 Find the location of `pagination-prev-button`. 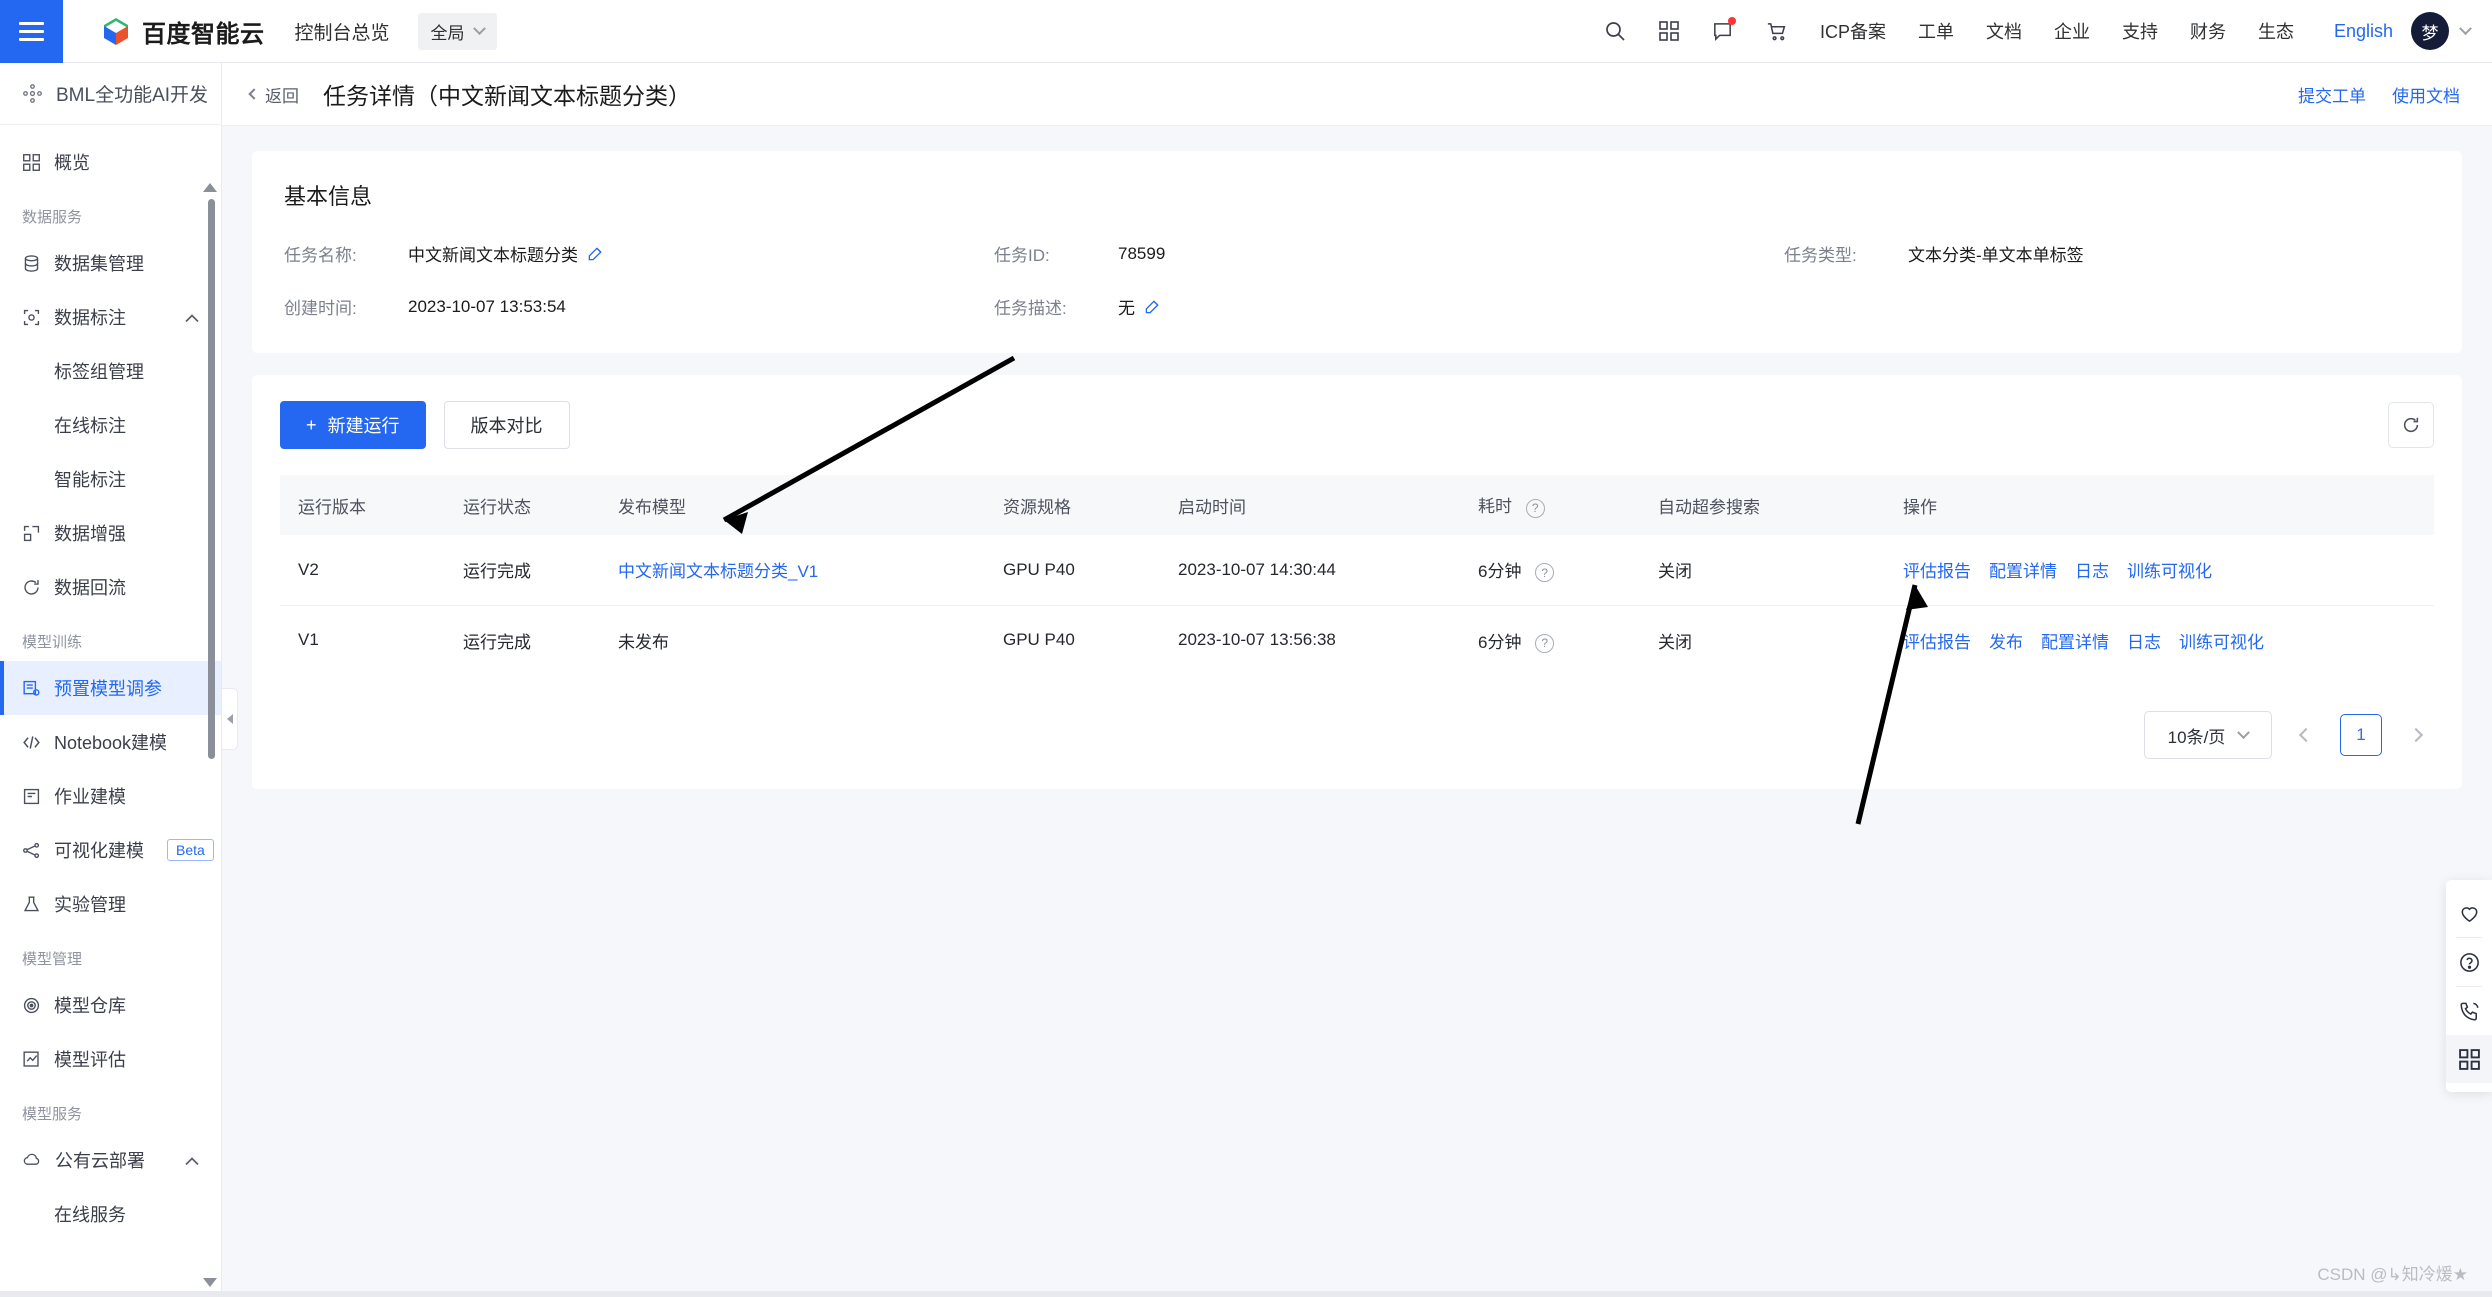

pagination-prev-button is located at coordinates (2306, 735).